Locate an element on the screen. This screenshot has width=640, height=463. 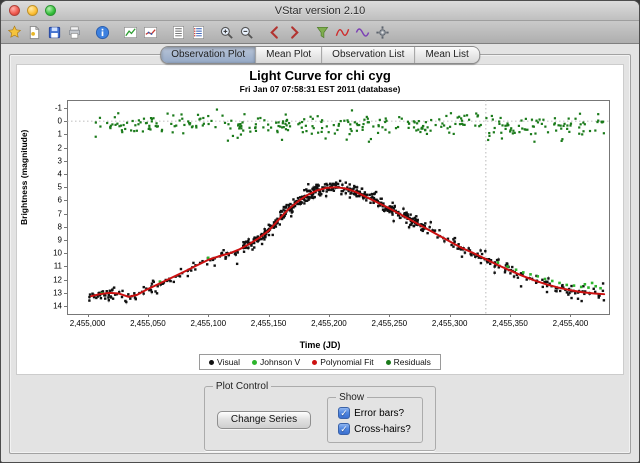
new-star-from-file-icon is located at coordinates (34, 32).